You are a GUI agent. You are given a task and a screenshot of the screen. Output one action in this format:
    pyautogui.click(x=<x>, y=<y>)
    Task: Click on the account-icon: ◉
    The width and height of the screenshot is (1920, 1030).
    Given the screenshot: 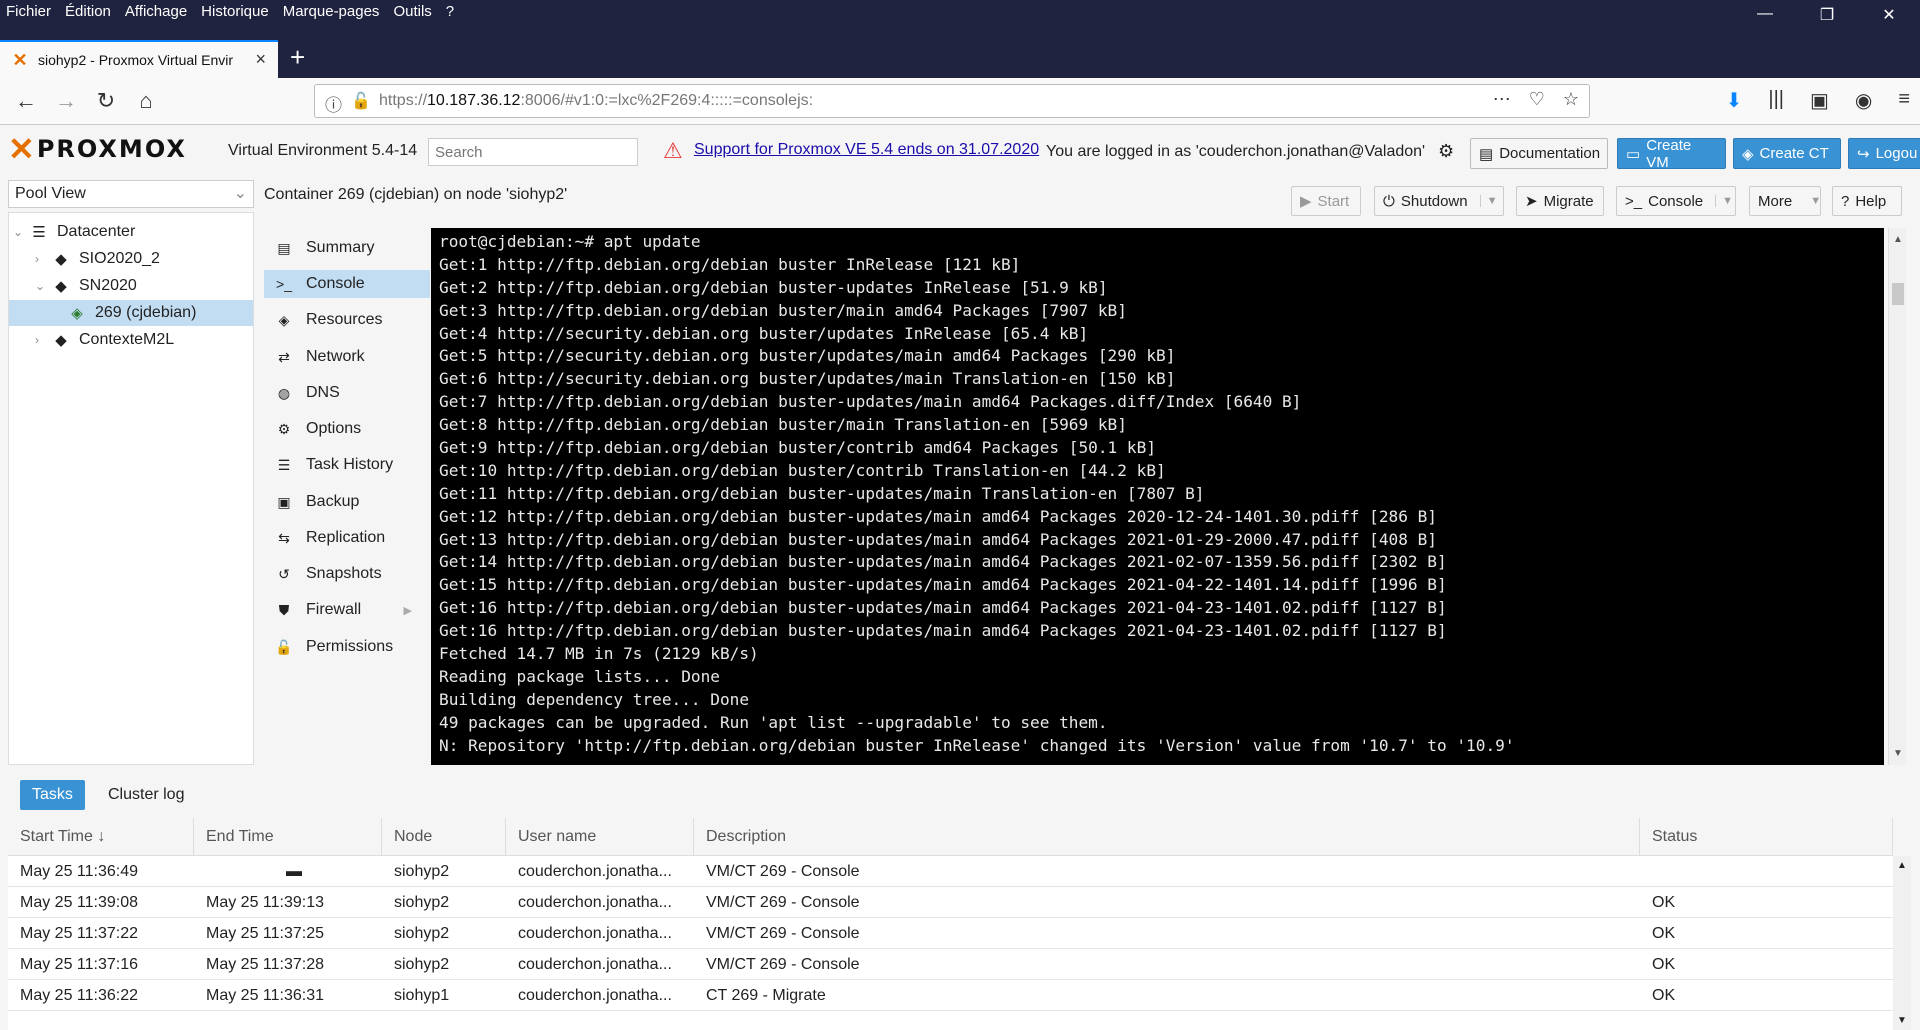 What is the action you would take?
    pyautogui.click(x=1863, y=100)
    